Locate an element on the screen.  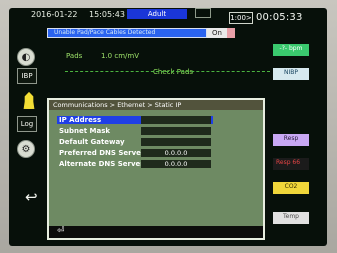
resp-tile: Resp is located at coordinates (291, 140).